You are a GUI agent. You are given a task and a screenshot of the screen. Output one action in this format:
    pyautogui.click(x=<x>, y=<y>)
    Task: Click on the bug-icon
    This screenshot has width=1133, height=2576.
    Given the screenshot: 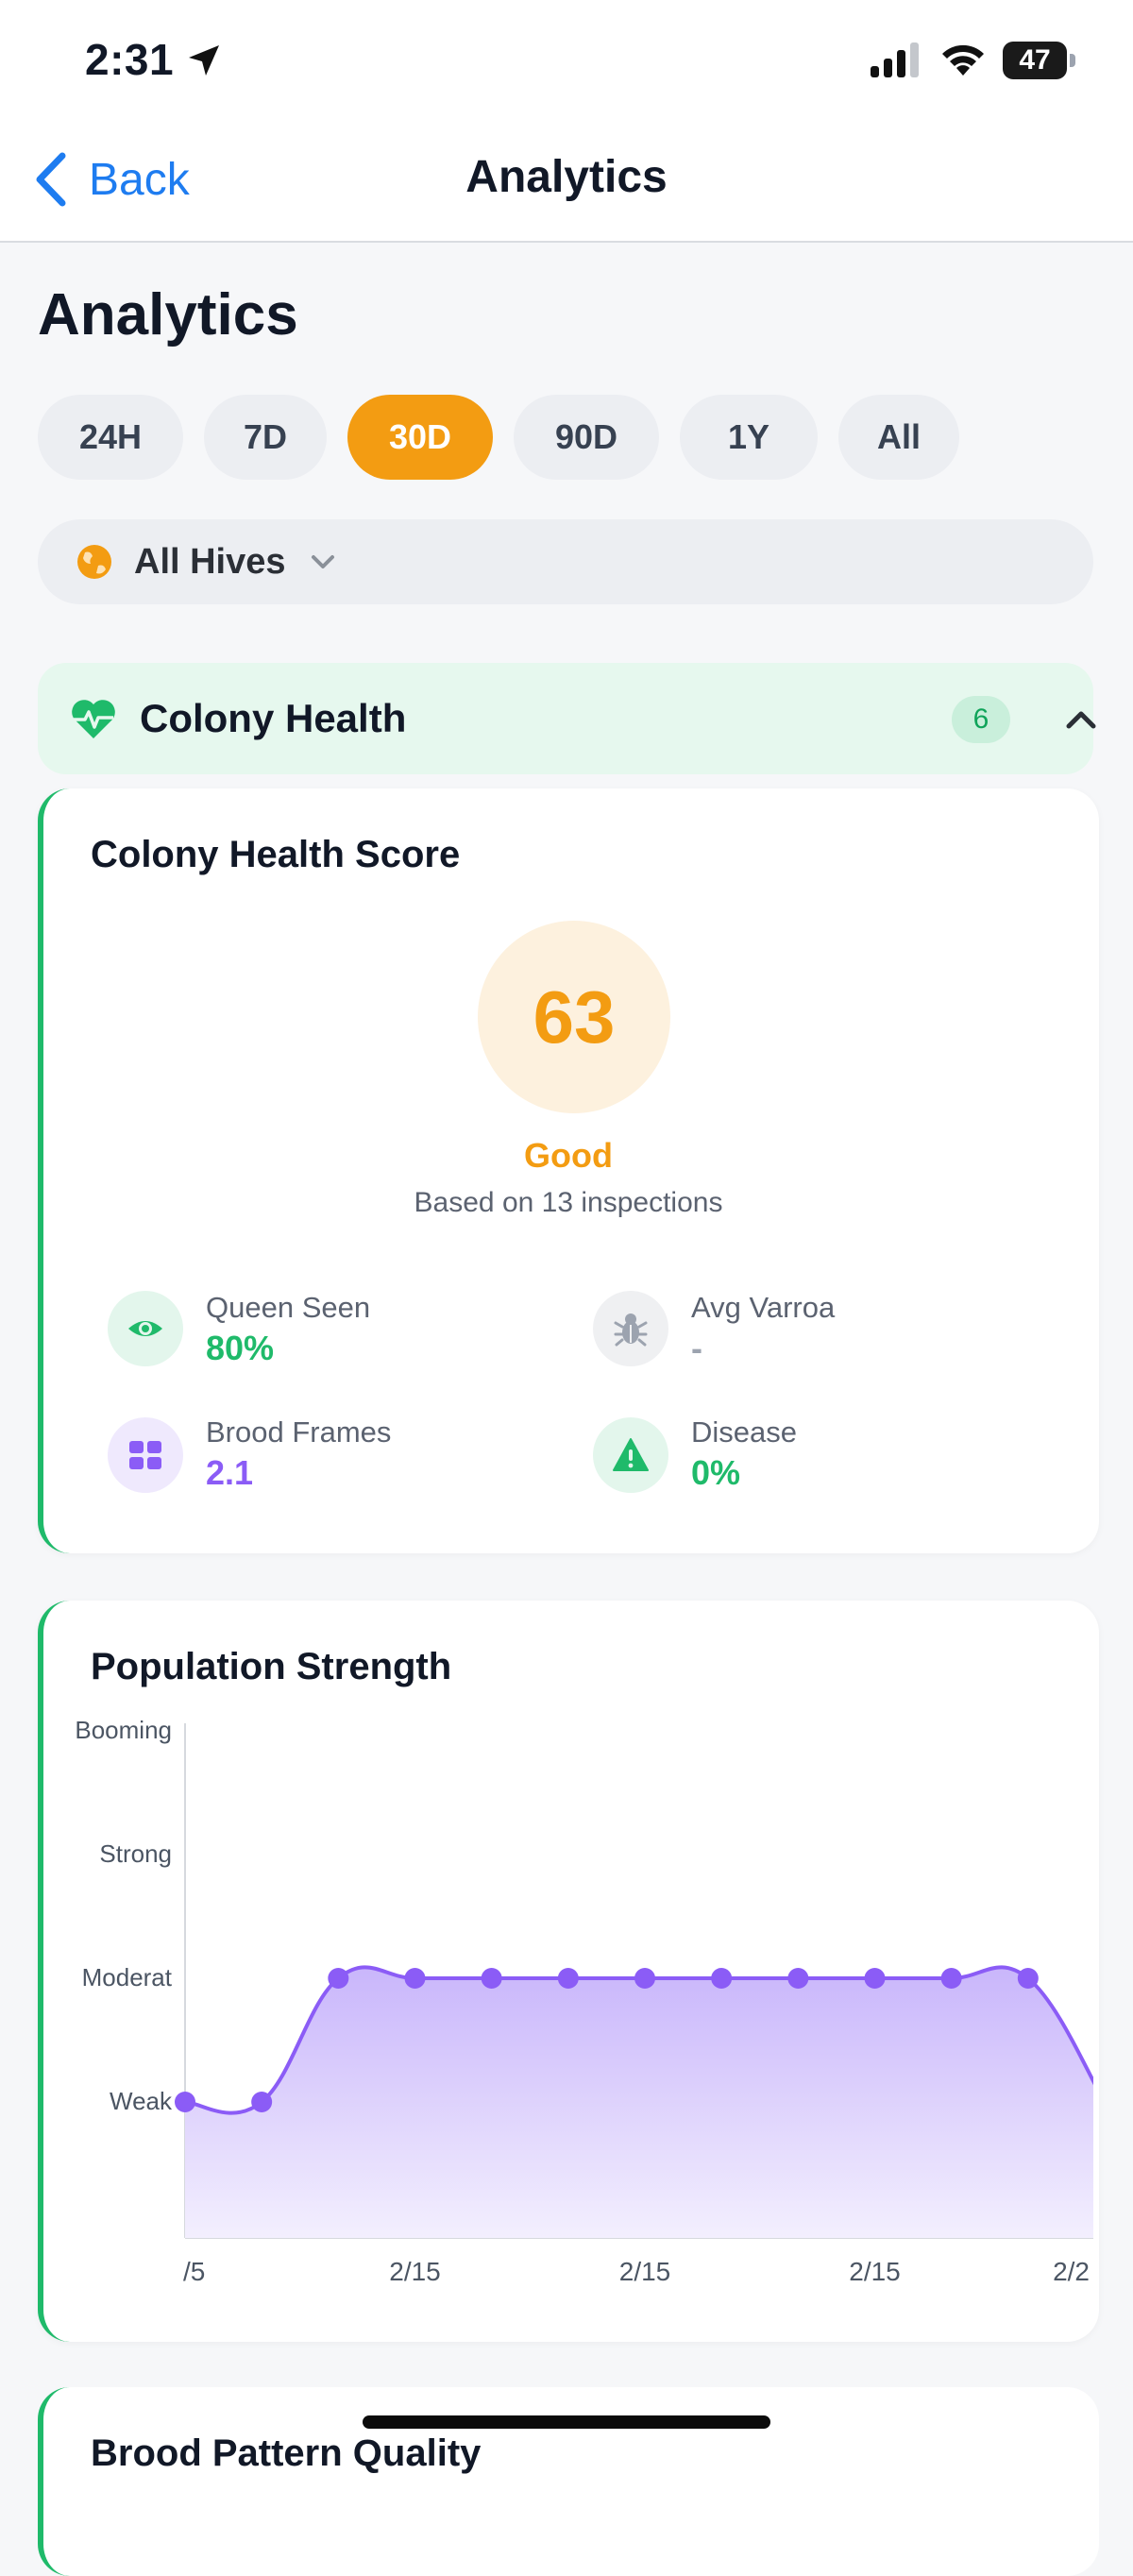 What is the action you would take?
    pyautogui.click(x=630, y=1328)
    